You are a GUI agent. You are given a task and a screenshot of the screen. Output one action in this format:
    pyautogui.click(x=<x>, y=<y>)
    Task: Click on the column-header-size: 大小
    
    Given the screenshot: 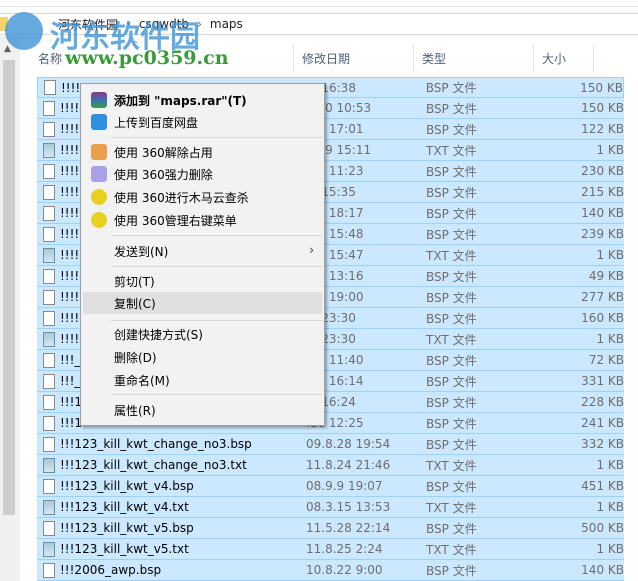 What is the action you would take?
    pyautogui.click(x=564, y=58)
    